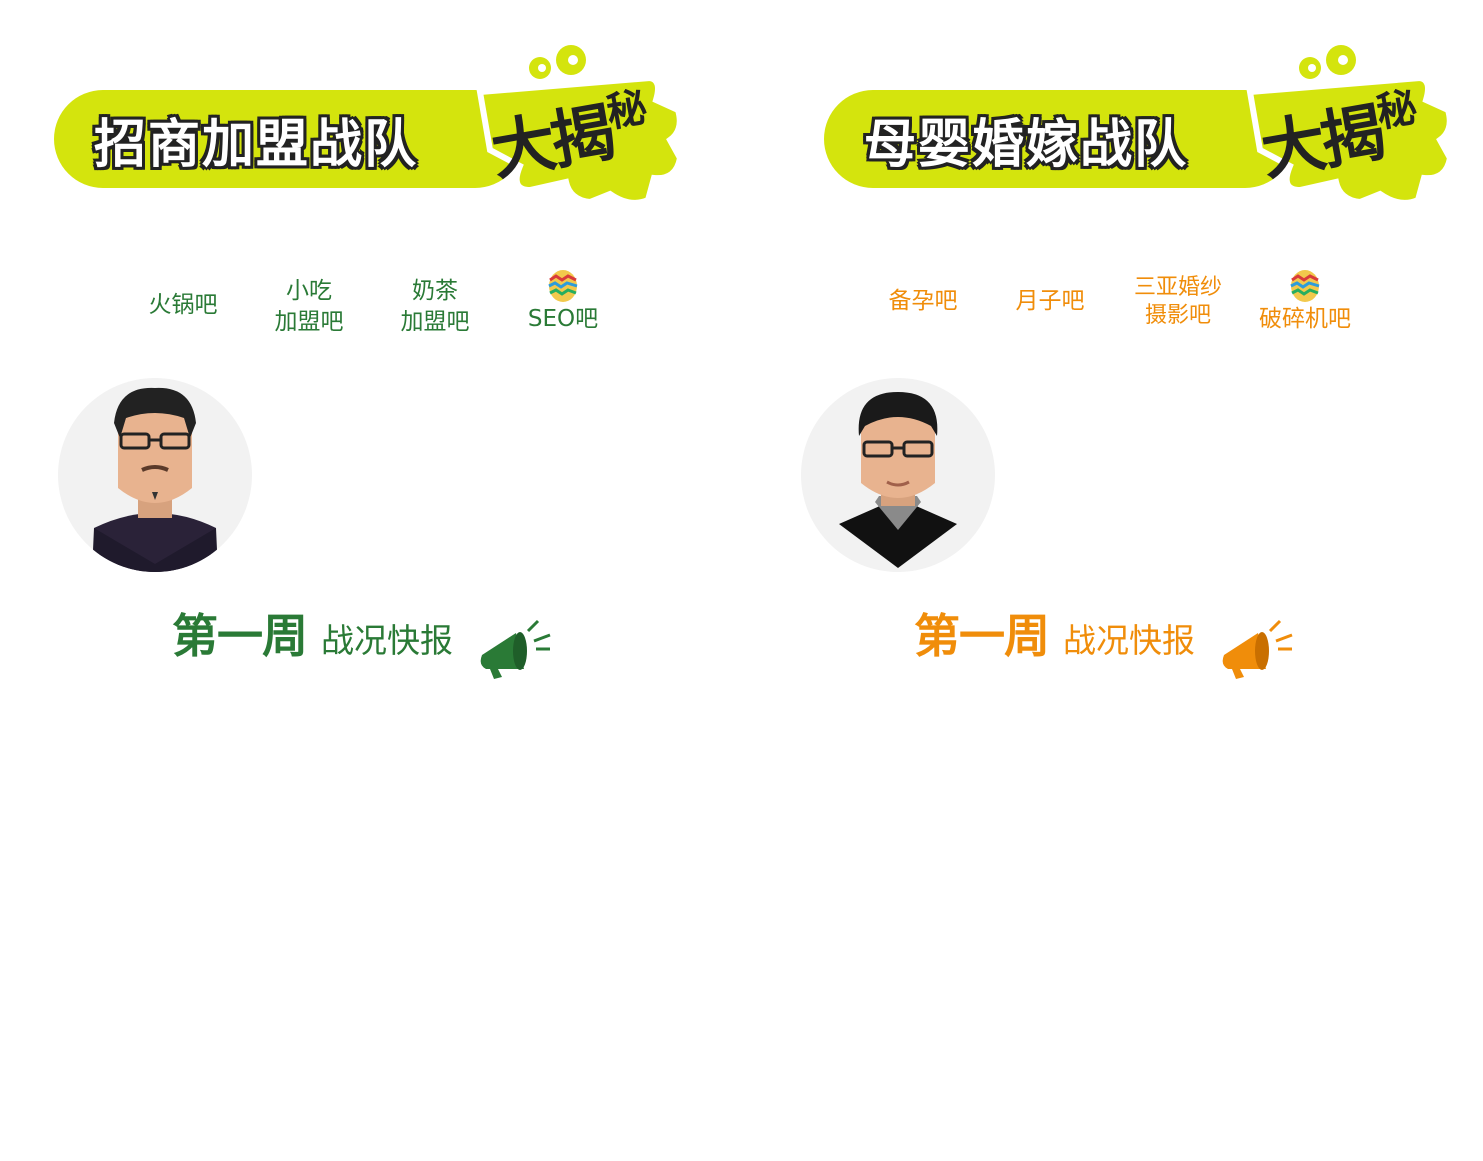  I want to click on banner-title: 招商加盟战队, so click(256, 145).